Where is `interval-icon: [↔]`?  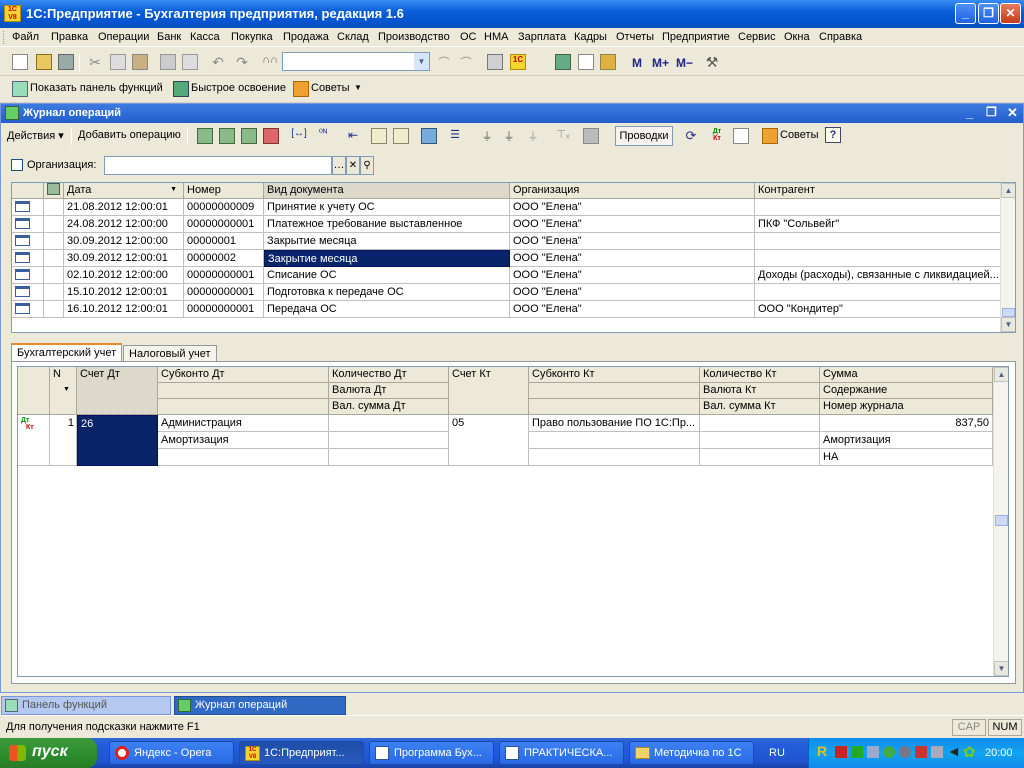 interval-icon: [↔] is located at coordinates (299, 136).